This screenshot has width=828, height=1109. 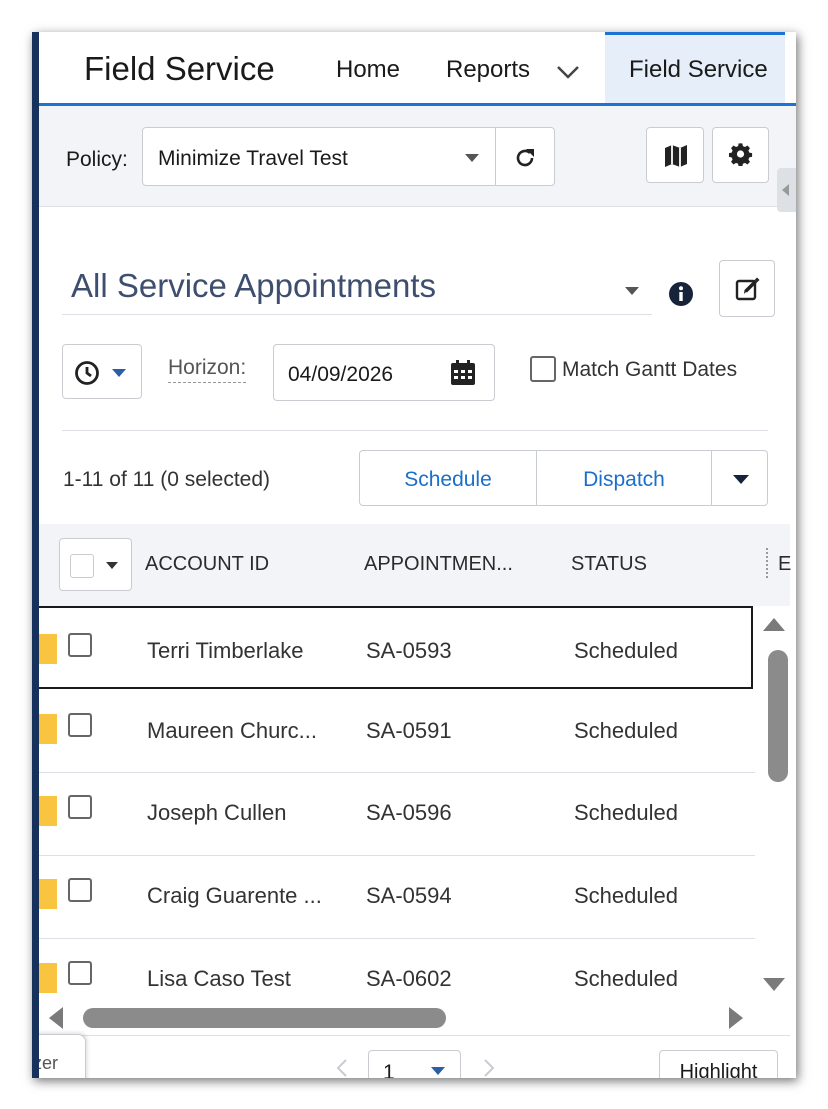 I want to click on table-header: ACCOUNT ID APPOINTMEN... STATUS E, so click(x=415, y=565).